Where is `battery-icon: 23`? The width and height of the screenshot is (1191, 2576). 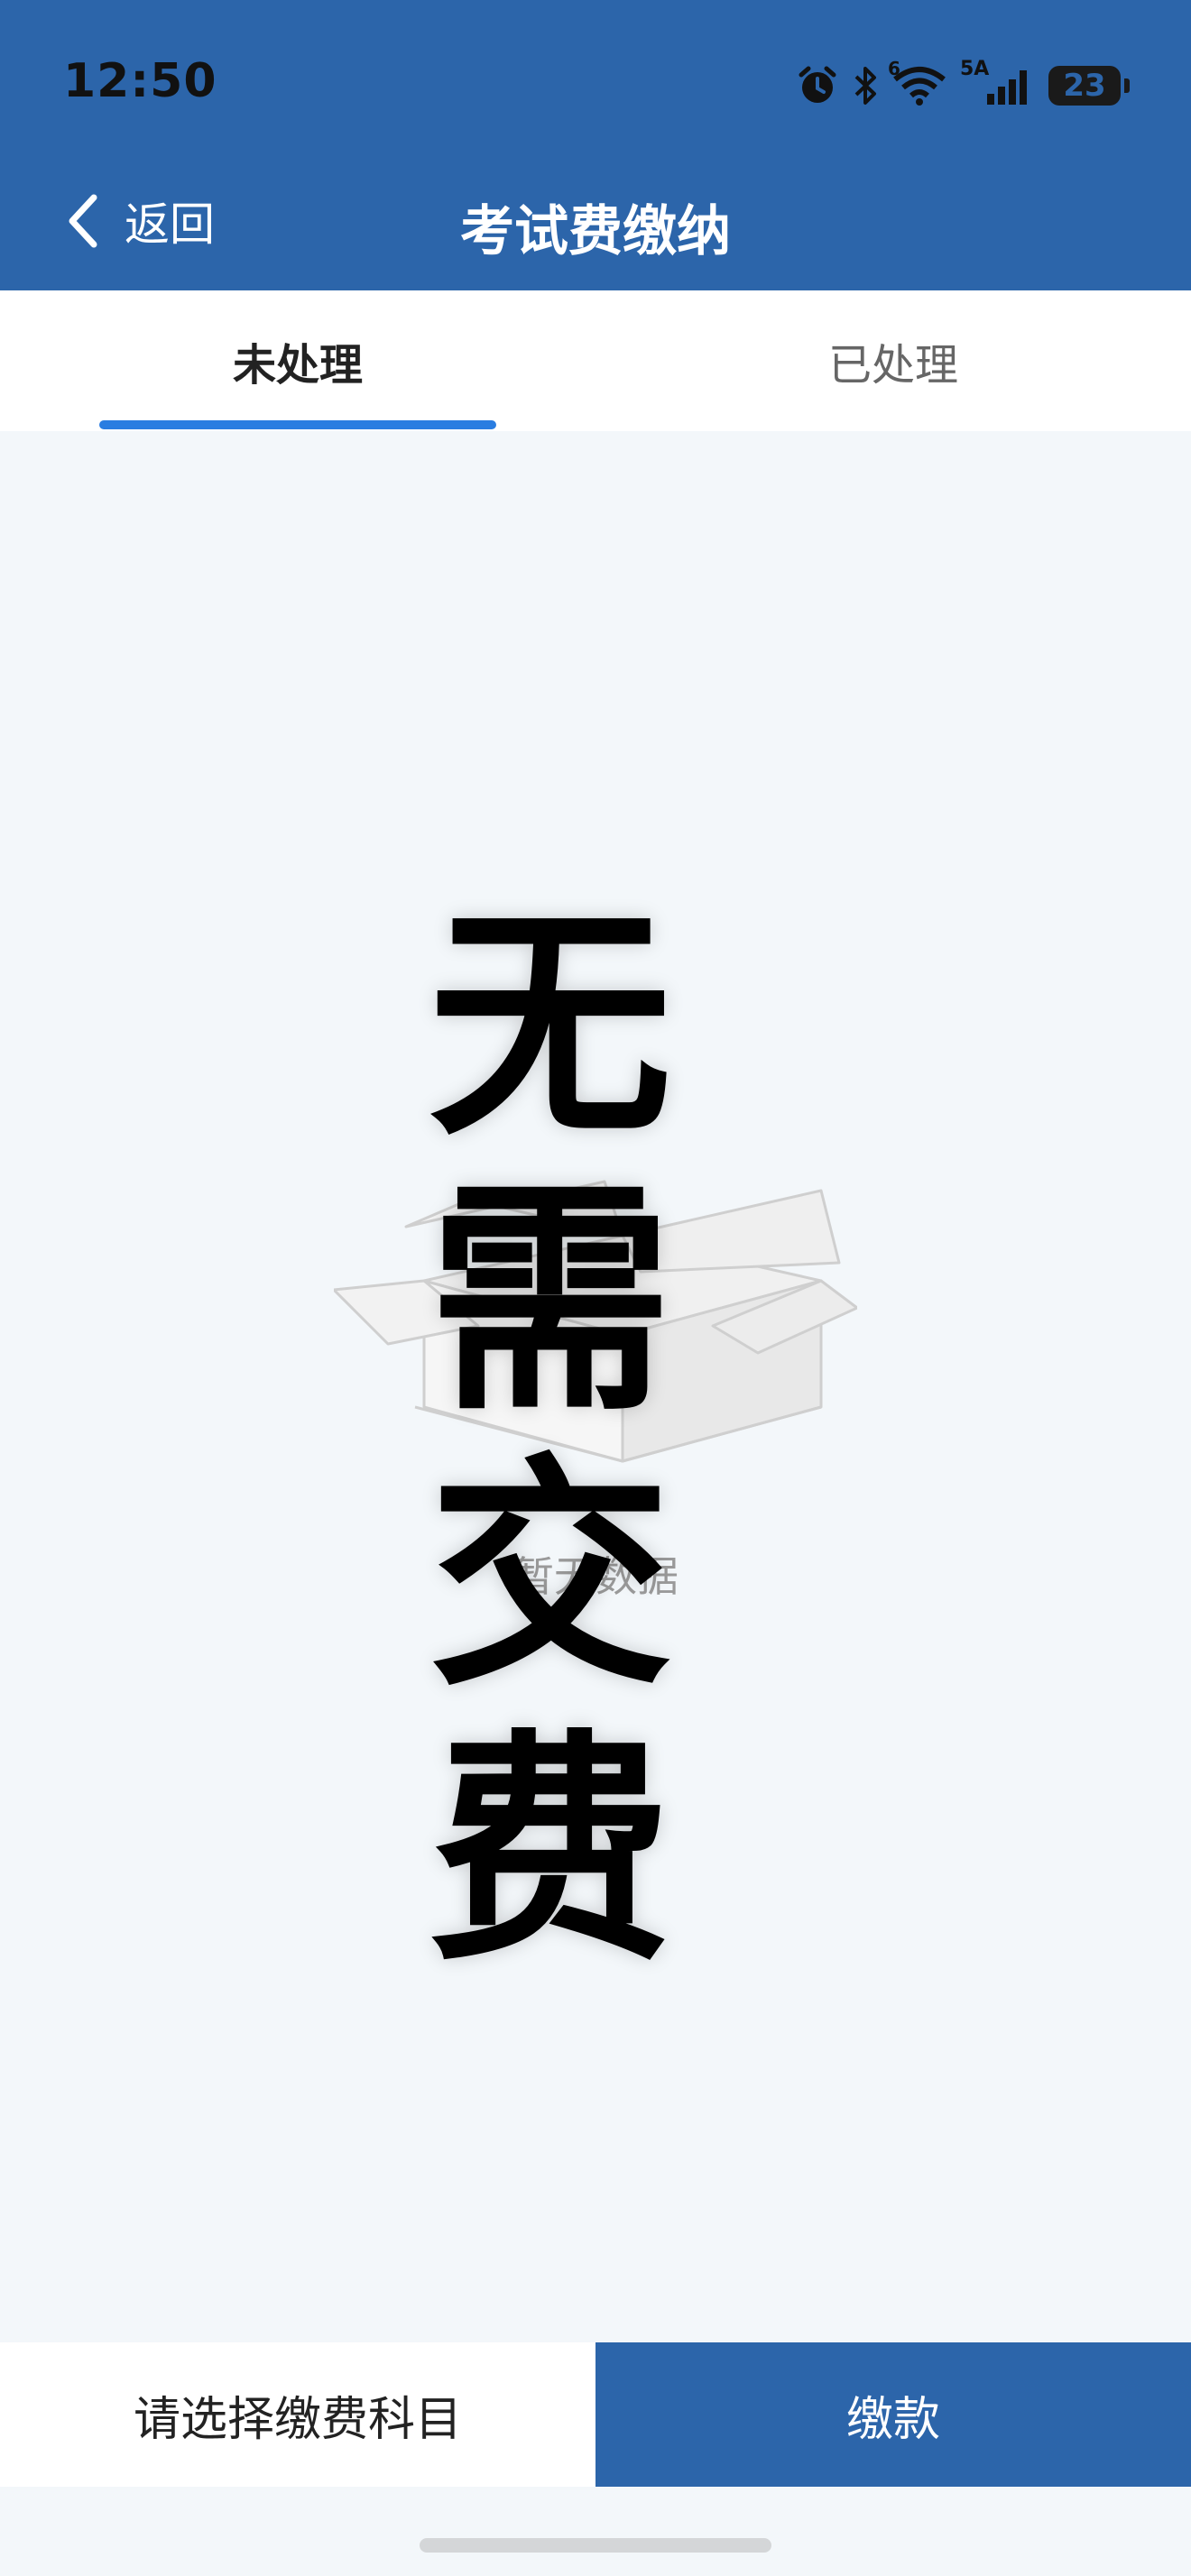
battery-icon: 23 is located at coordinates (1089, 86).